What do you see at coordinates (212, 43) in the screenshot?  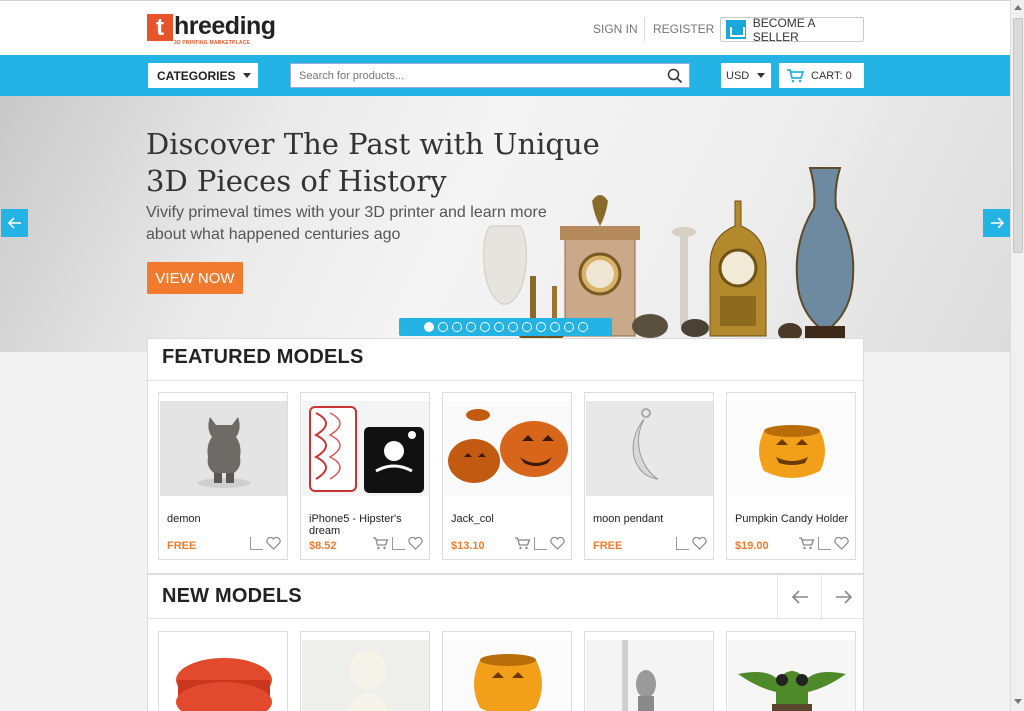 I see `logo-tagline: 3D PRINTING MARKETPLACE` at bounding box center [212, 43].